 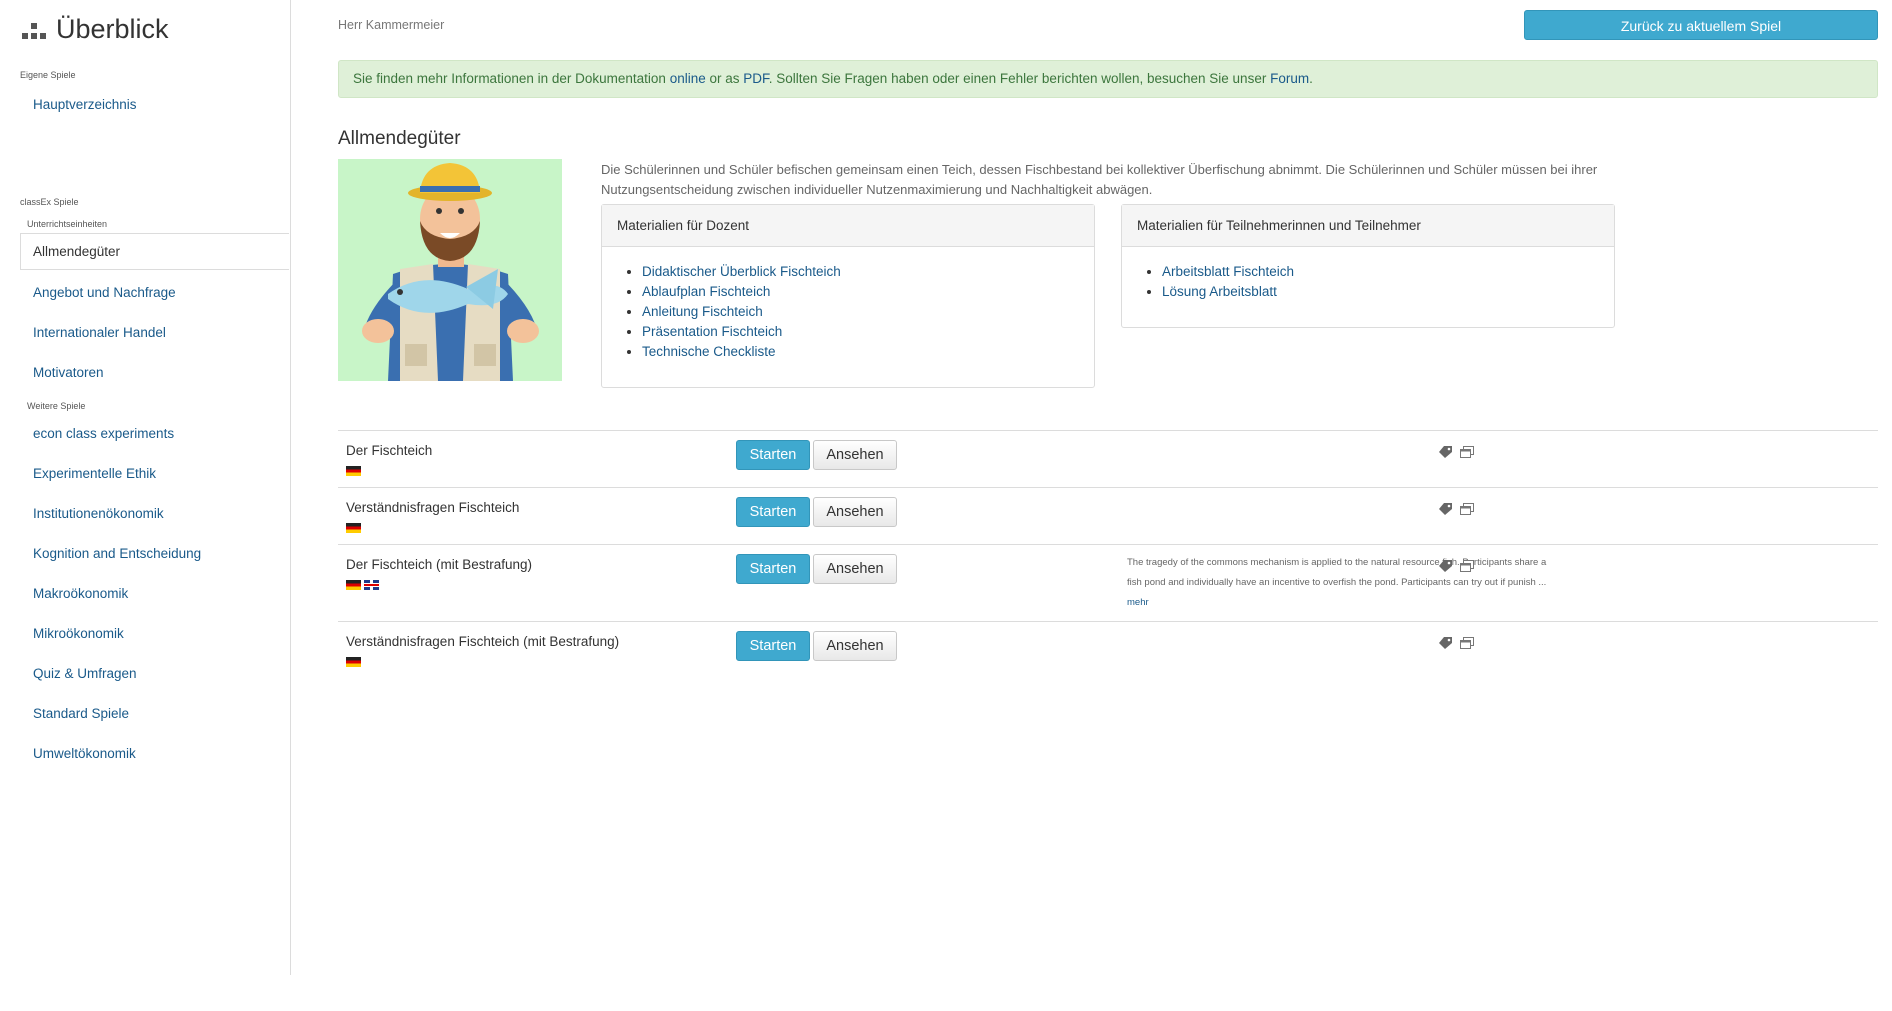 What do you see at coordinates (99, 332) in the screenshot?
I see `sidebar-item-handel: Internationaler Handel` at bounding box center [99, 332].